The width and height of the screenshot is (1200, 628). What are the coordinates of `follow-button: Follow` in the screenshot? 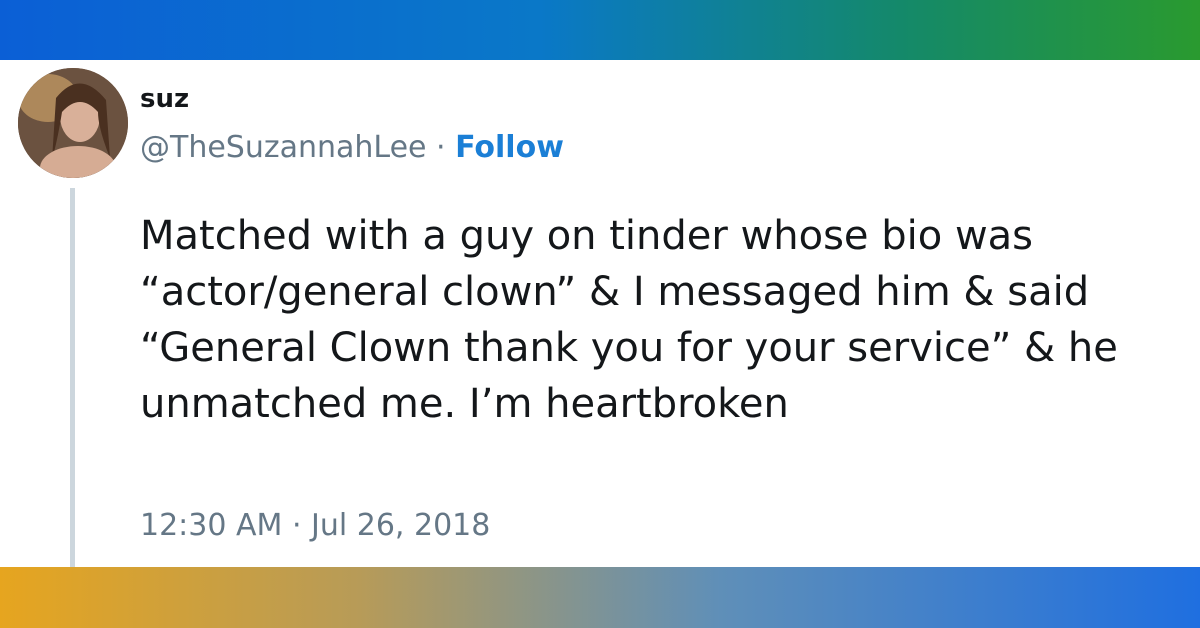 It's located at (509, 147).